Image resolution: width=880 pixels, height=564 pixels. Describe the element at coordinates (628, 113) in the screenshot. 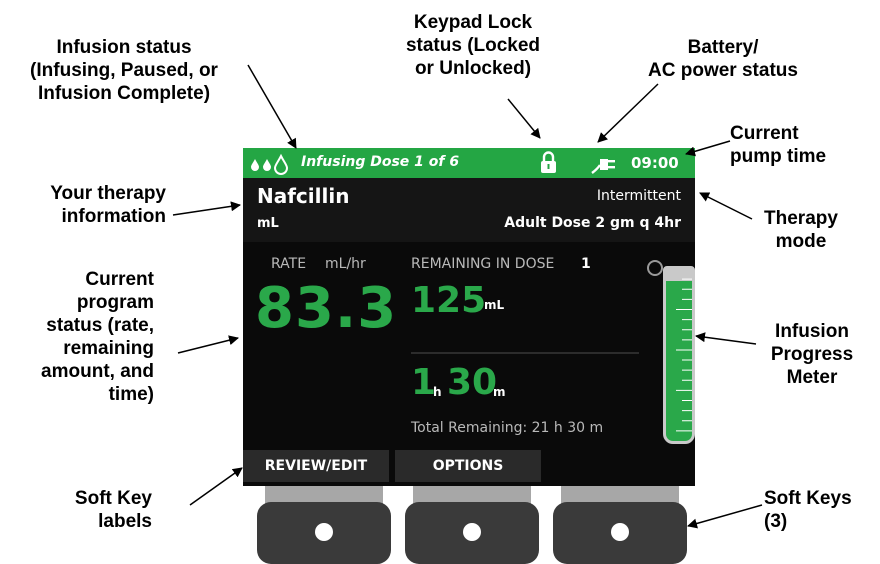

I see `arrow-battery` at that location.